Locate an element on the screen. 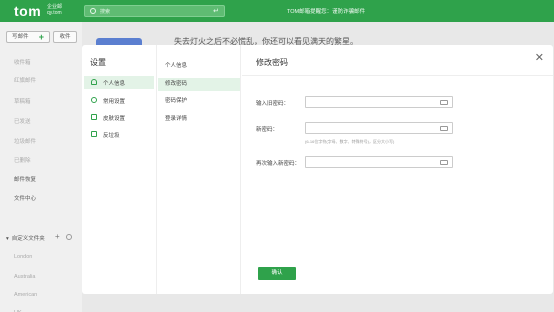 The height and width of the screenshot is (312, 554). search-box: 搜索 ↵ is located at coordinates (154, 11).